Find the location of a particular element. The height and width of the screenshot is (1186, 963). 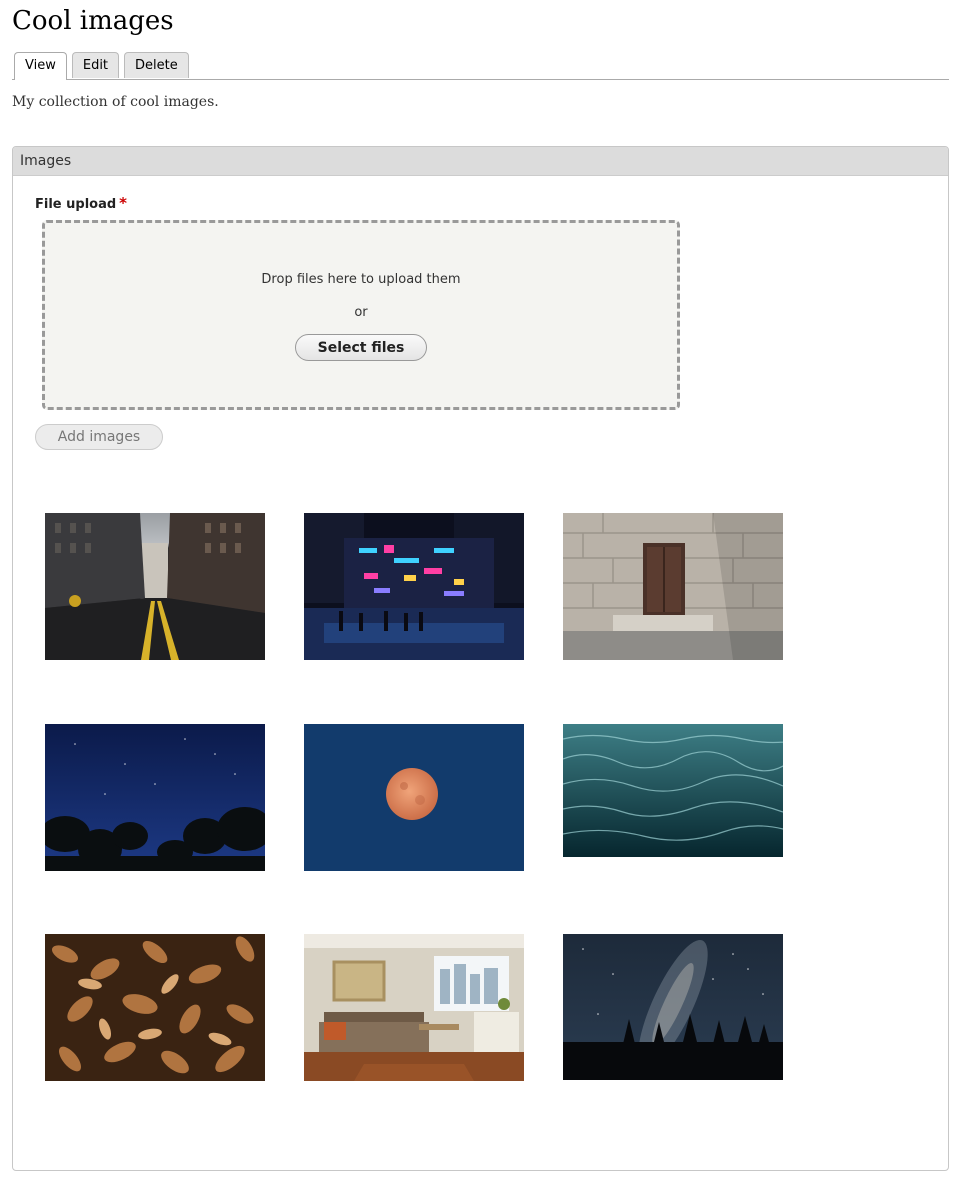

gallery-image-milky-way is located at coordinates (673, 1007).